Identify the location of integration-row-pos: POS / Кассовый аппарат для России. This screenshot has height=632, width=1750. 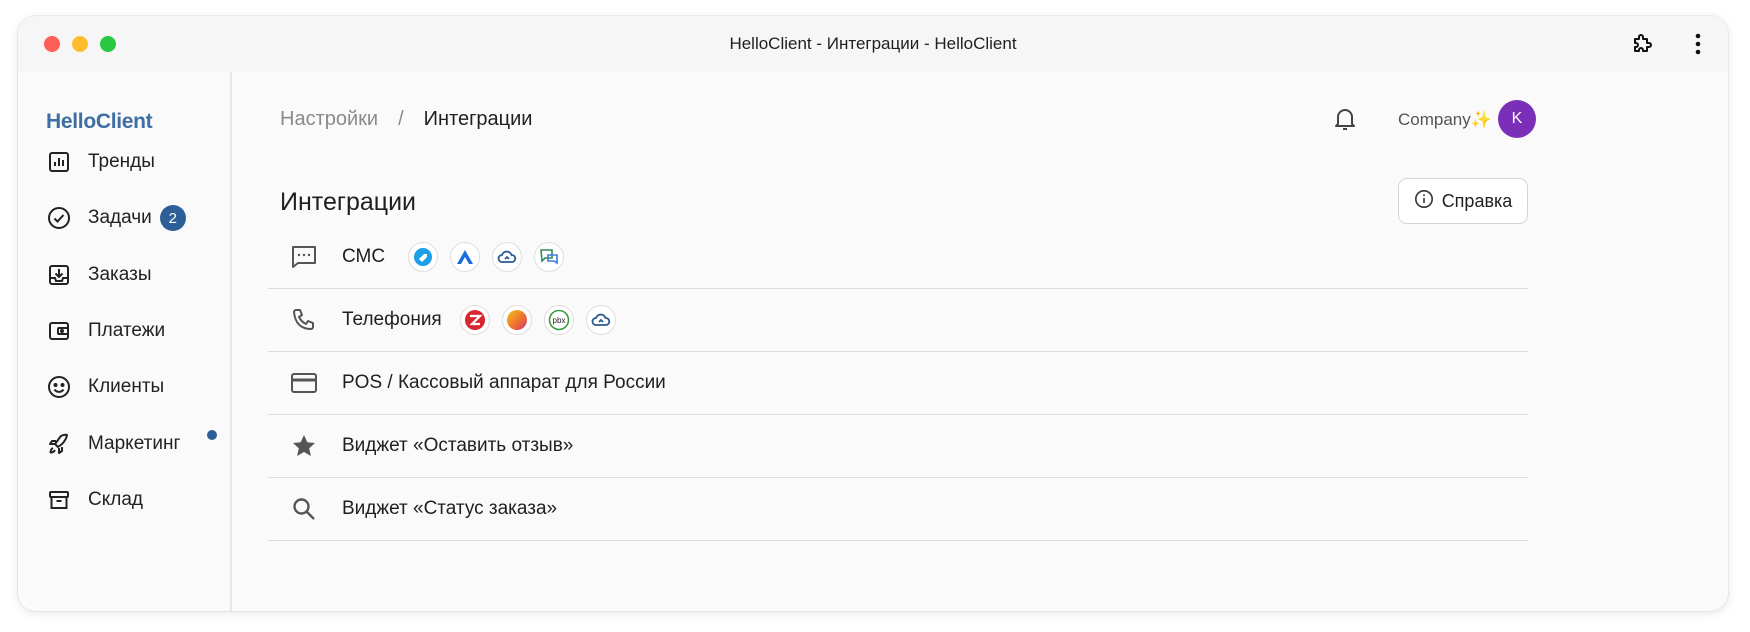
(898, 383).